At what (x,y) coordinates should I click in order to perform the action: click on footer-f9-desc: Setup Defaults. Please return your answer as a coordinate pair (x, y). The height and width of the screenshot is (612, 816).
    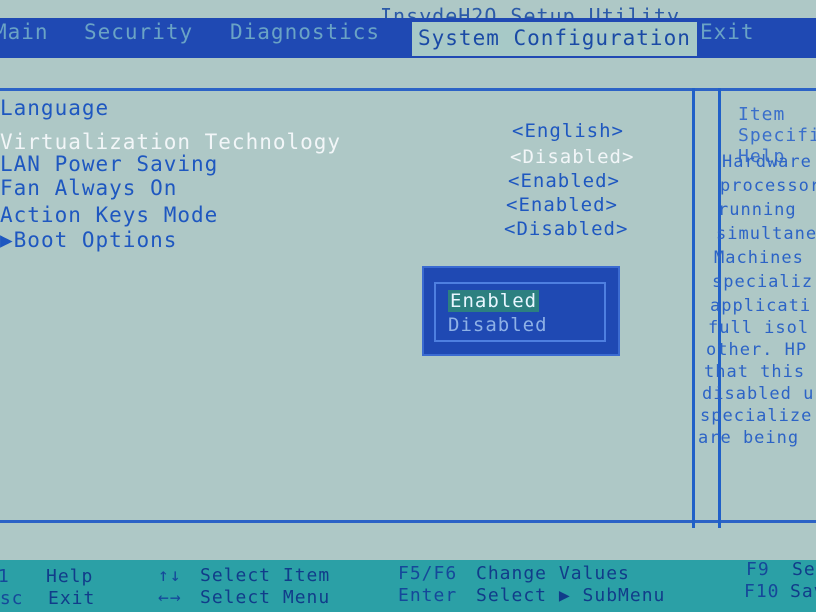
    Looking at the image, I should click on (804, 569).